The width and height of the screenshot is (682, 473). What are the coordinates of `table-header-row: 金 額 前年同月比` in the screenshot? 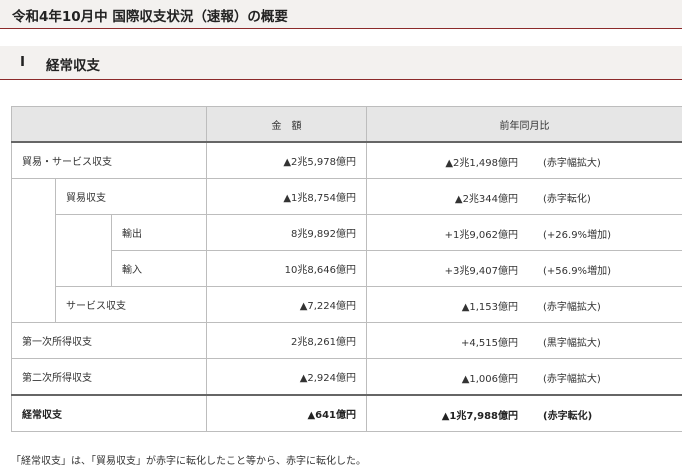 It's located at (346, 124).